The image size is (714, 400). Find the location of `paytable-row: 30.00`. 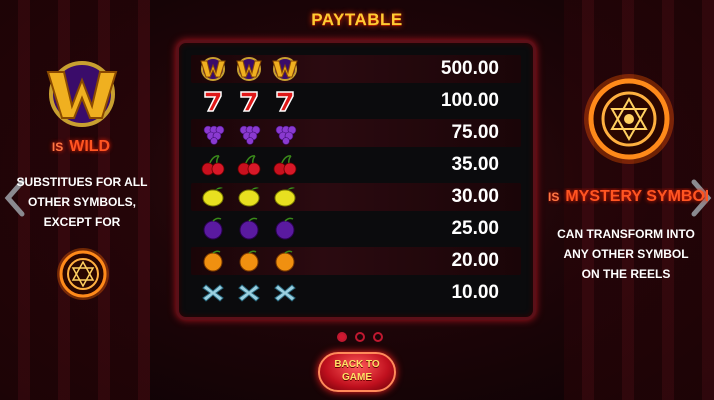

paytable-row: 30.00 is located at coordinates (356, 197).